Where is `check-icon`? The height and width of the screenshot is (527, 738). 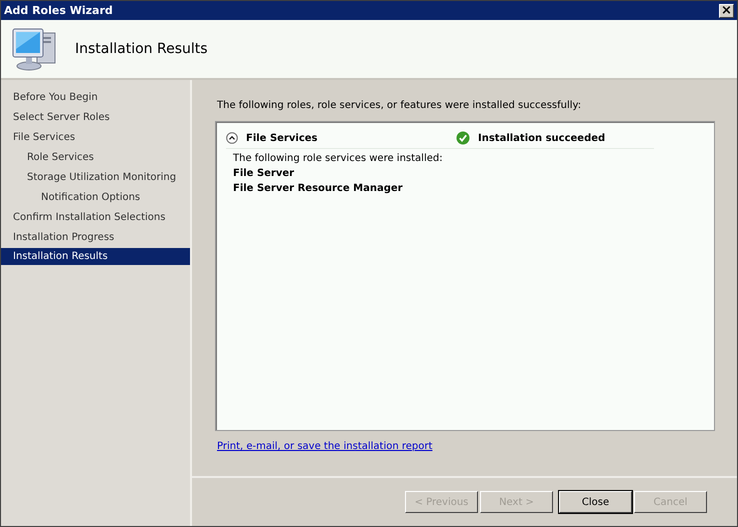
check-icon is located at coordinates (463, 138).